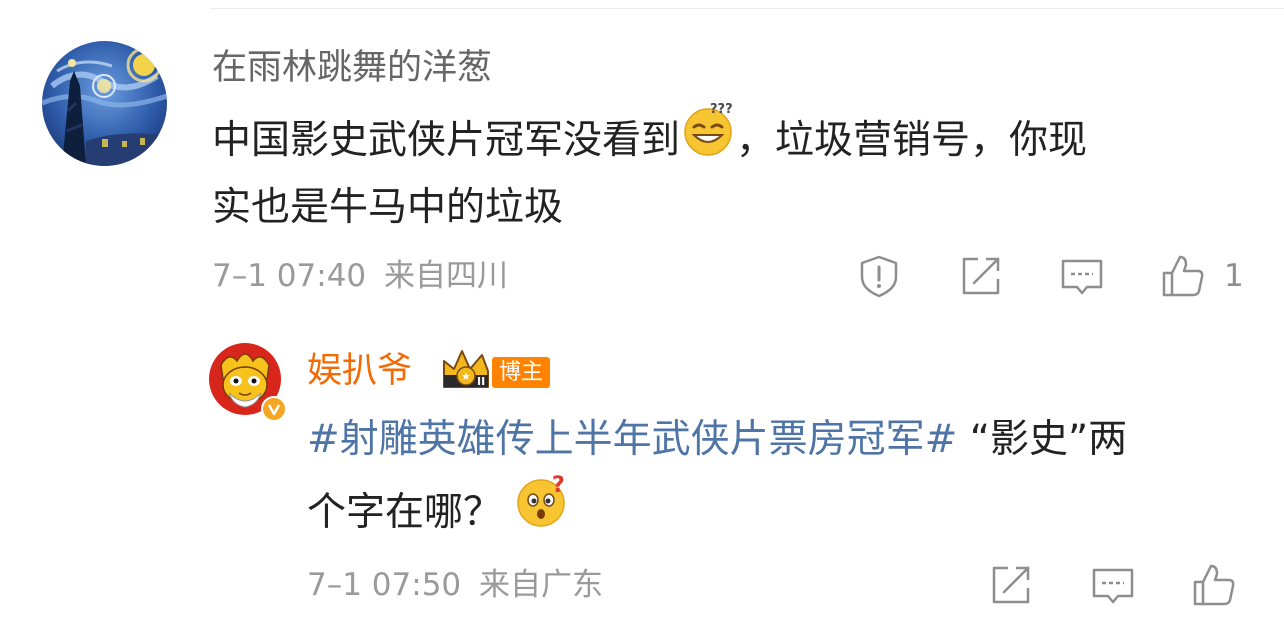 The width and height of the screenshot is (1284, 632). What do you see at coordinates (632, 439) in the screenshot?
I see `hashtag-link: #射雕英雄传上半年武侠片票房冠军#` at bounding box center [632, 439].